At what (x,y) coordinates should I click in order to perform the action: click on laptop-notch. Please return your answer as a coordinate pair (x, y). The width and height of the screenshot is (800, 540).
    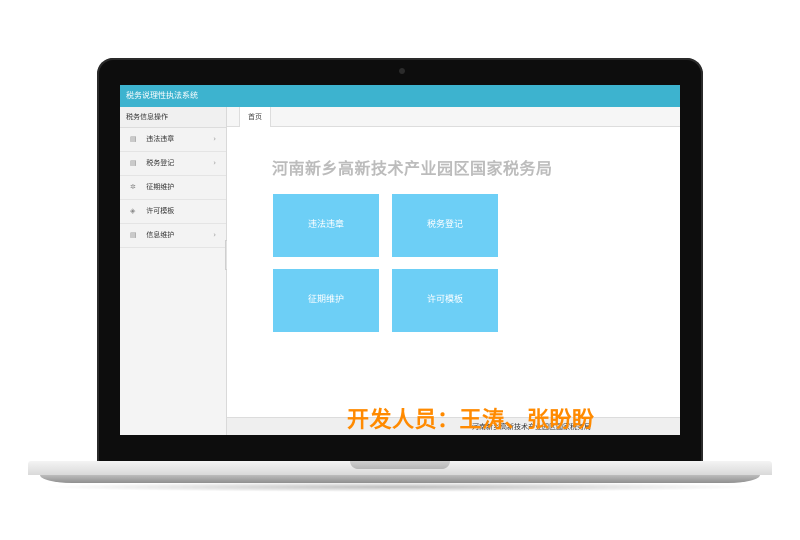
    Looking at the image, I should click on (400, 465).